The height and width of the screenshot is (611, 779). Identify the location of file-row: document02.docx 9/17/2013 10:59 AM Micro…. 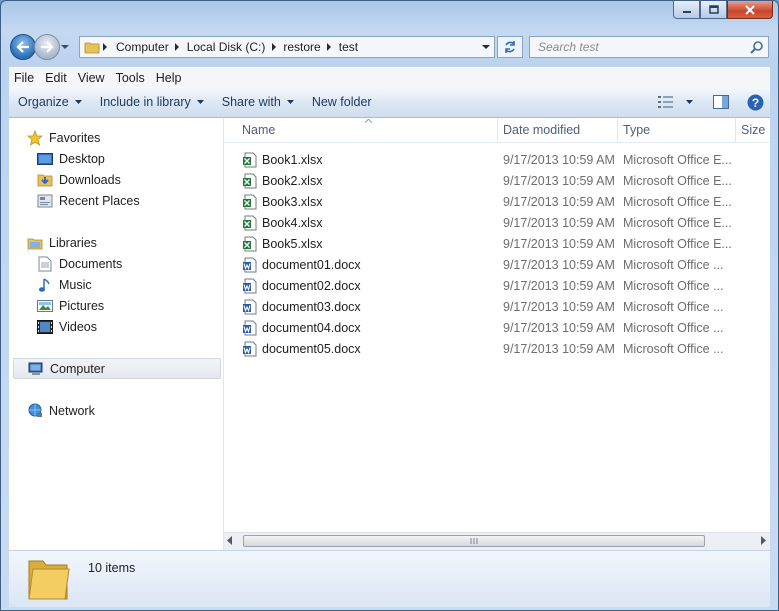
(497, 285).